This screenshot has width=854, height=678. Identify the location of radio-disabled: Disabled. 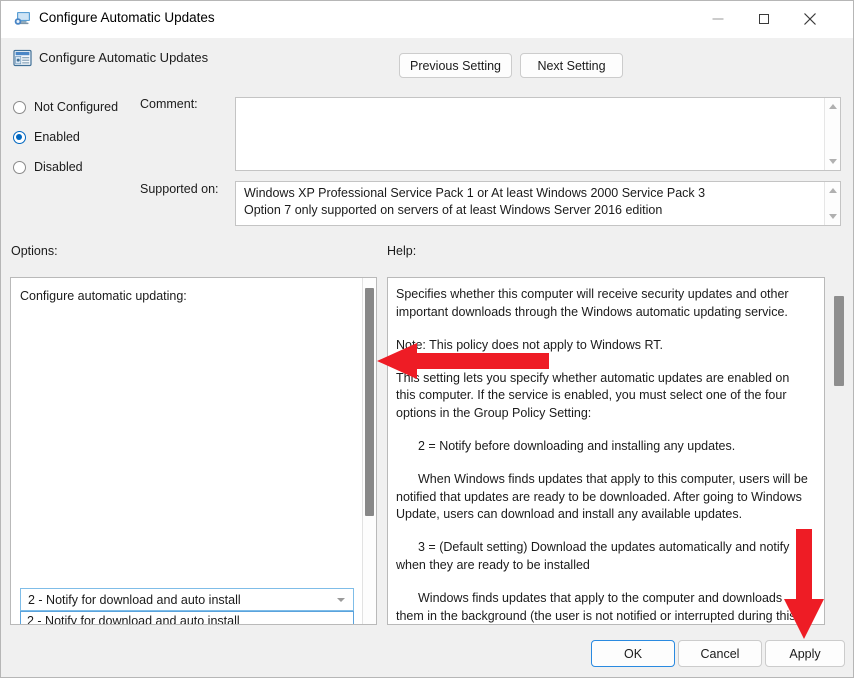
(48, 167).